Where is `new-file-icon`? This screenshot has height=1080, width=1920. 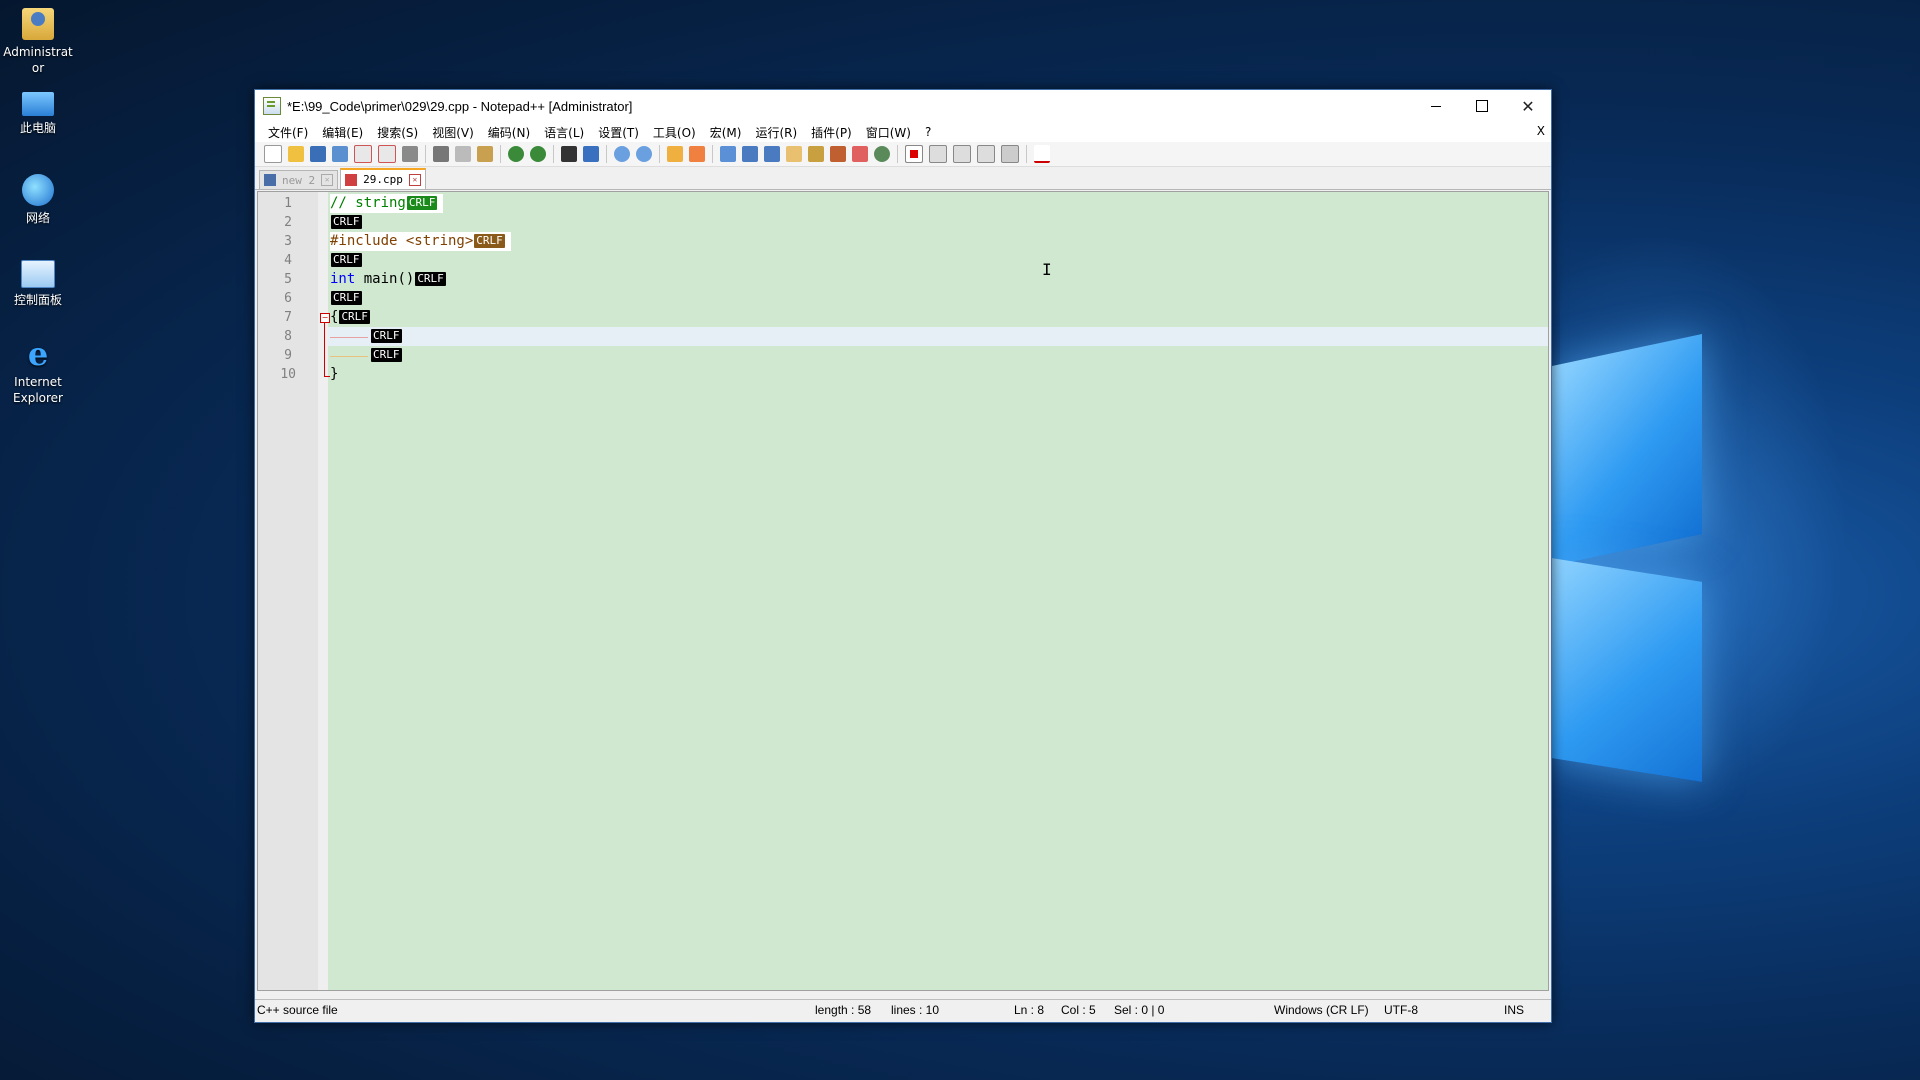 new-file-icon is located at coordinates (273, 154).